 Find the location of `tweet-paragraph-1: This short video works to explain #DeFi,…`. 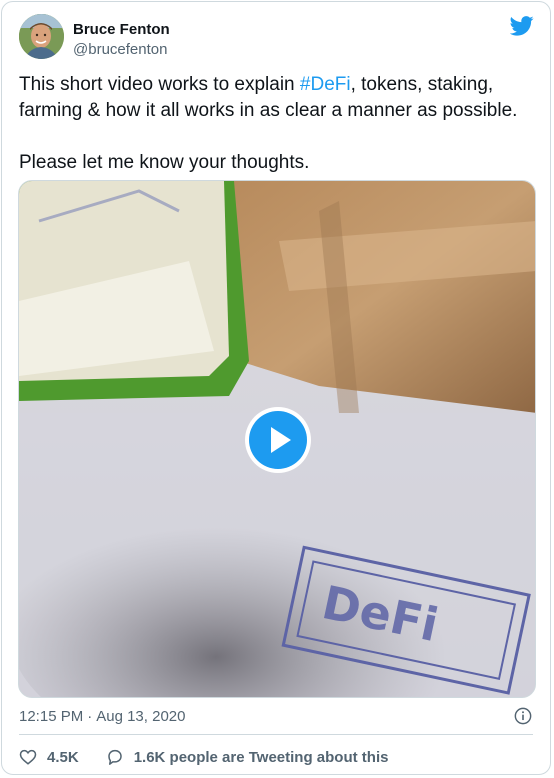

tweet-paragraph-1: This short video works to explain #DeFi,… is located at coordinates (279, 98).